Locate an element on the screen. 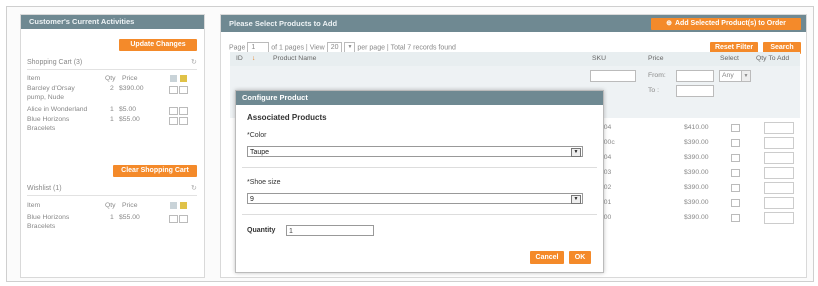 The width and height of the screenshot is (818, 286). cart-item-name: pump, Nude is located at coordinates (46, 97).